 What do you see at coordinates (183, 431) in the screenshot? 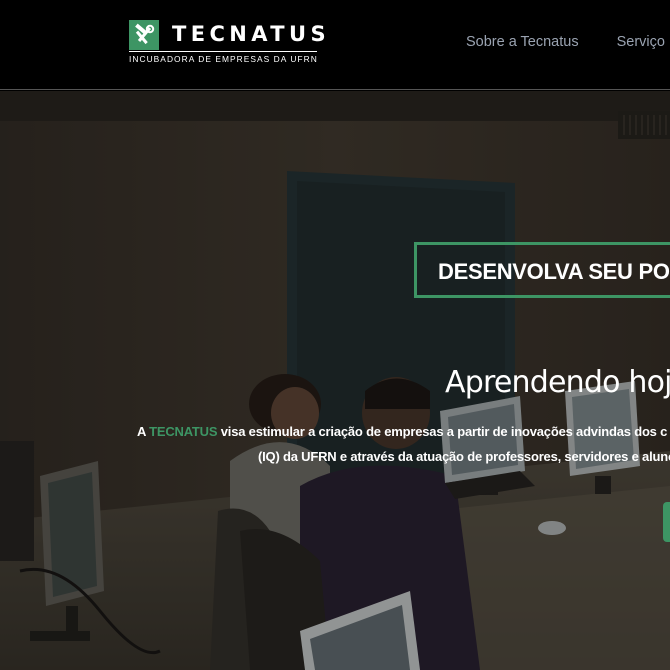
I see `hero-paragraph-highlight: TECNATUS` at bounding box center [183, 431].